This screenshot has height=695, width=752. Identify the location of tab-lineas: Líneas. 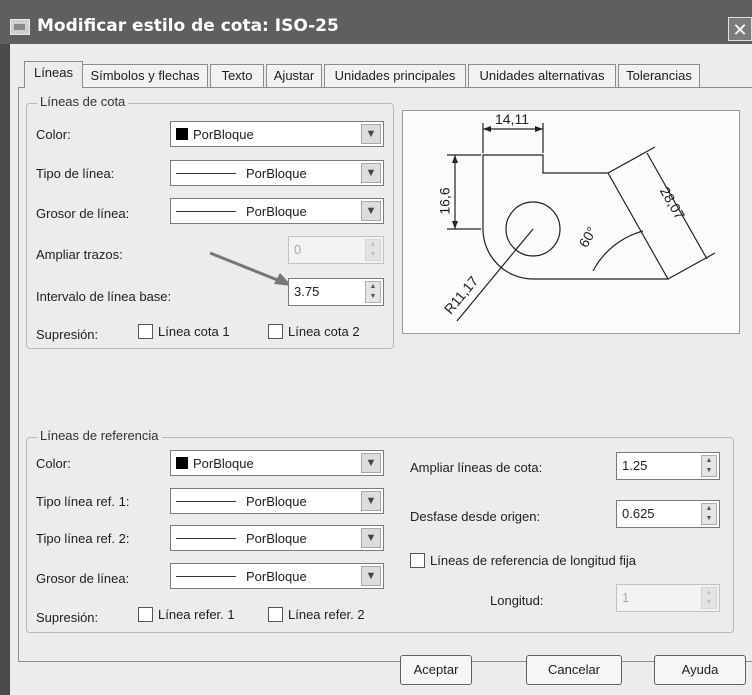
(53, 74).